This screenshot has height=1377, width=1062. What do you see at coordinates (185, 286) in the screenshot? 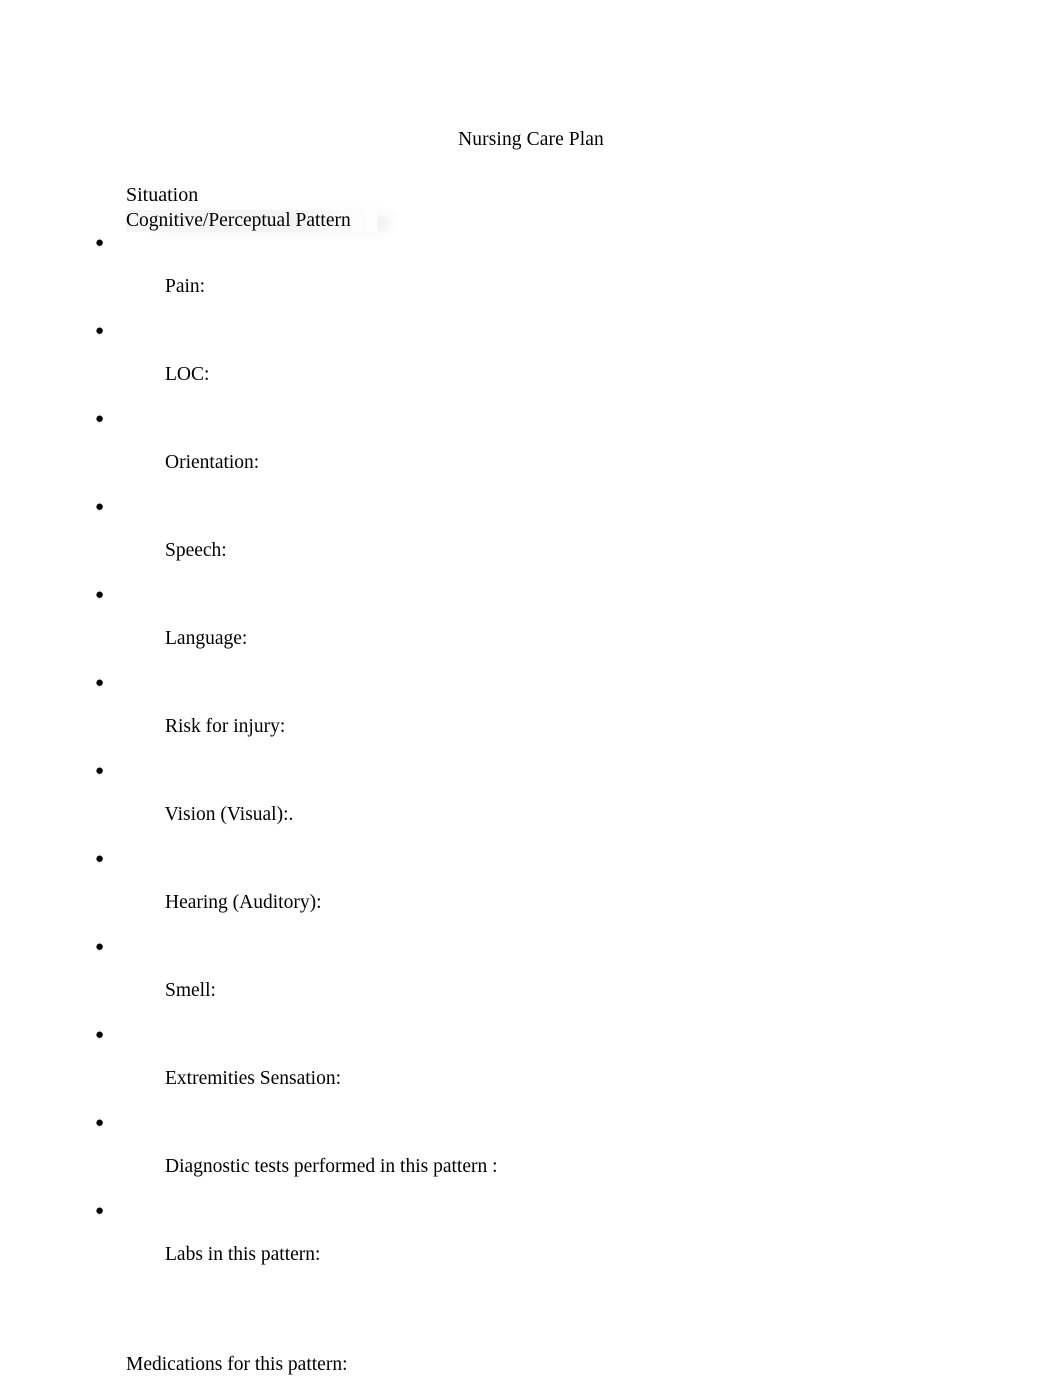
I see `list-item-label: Pain:` at bounding box center [185, 286].